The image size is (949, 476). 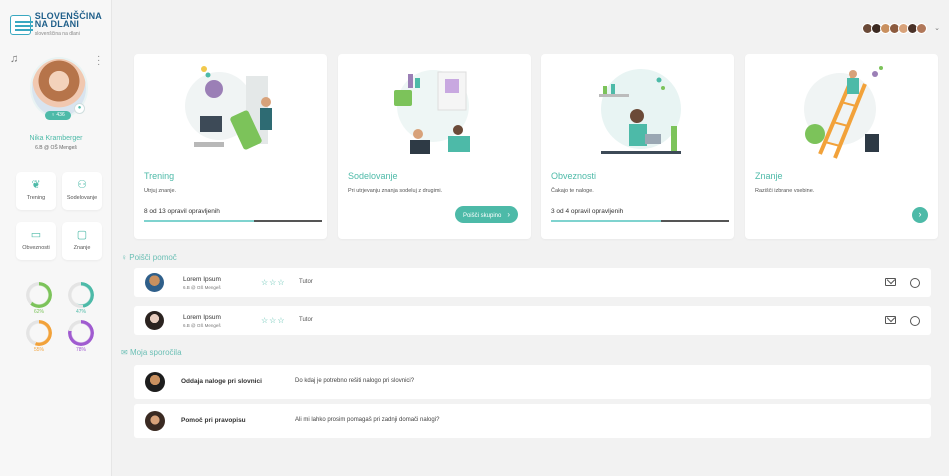 I want to click on user-school: 6.B @ OŠ Mengeš, so click(x=56, y=148).